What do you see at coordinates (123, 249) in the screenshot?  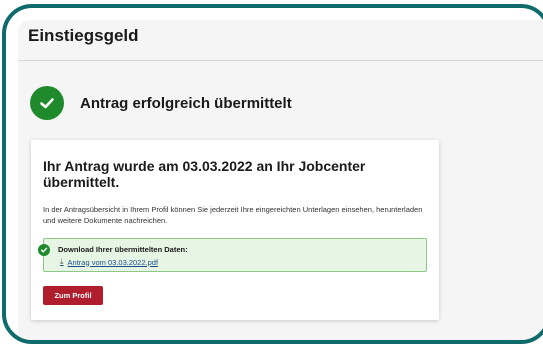 I see `download-title: Download Ihrer übermittelten Daten:` at bounding box center [123, 249].